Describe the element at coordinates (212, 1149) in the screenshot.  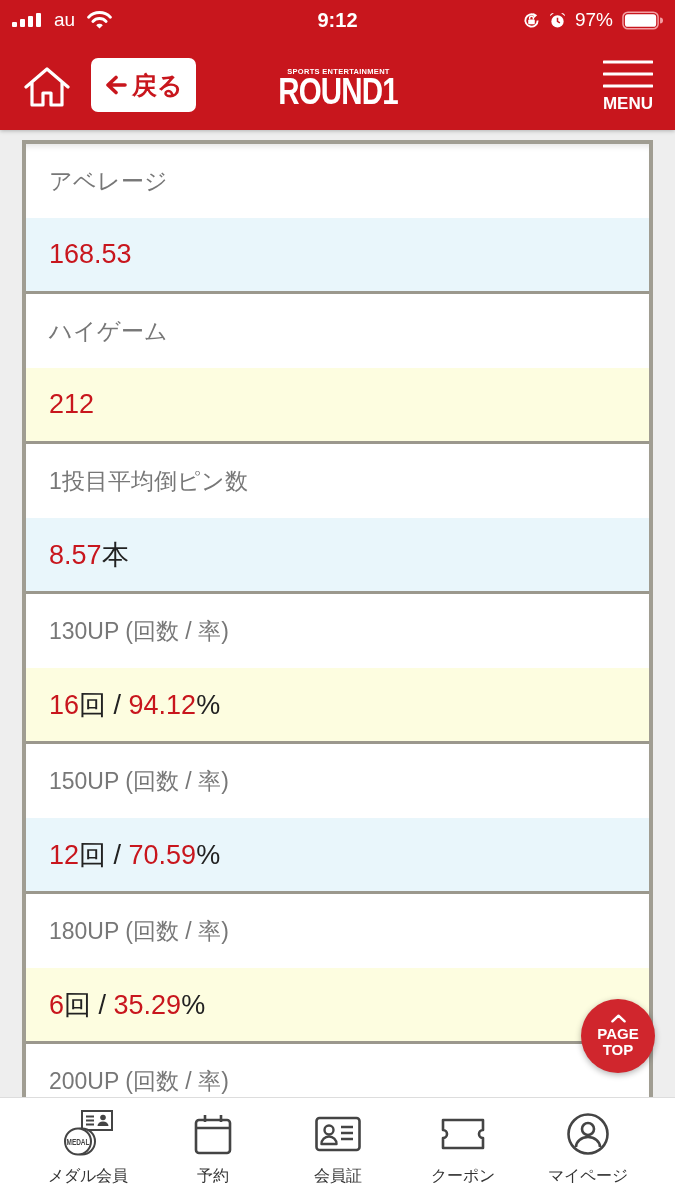
I see `nav-item: 予約` at that location.